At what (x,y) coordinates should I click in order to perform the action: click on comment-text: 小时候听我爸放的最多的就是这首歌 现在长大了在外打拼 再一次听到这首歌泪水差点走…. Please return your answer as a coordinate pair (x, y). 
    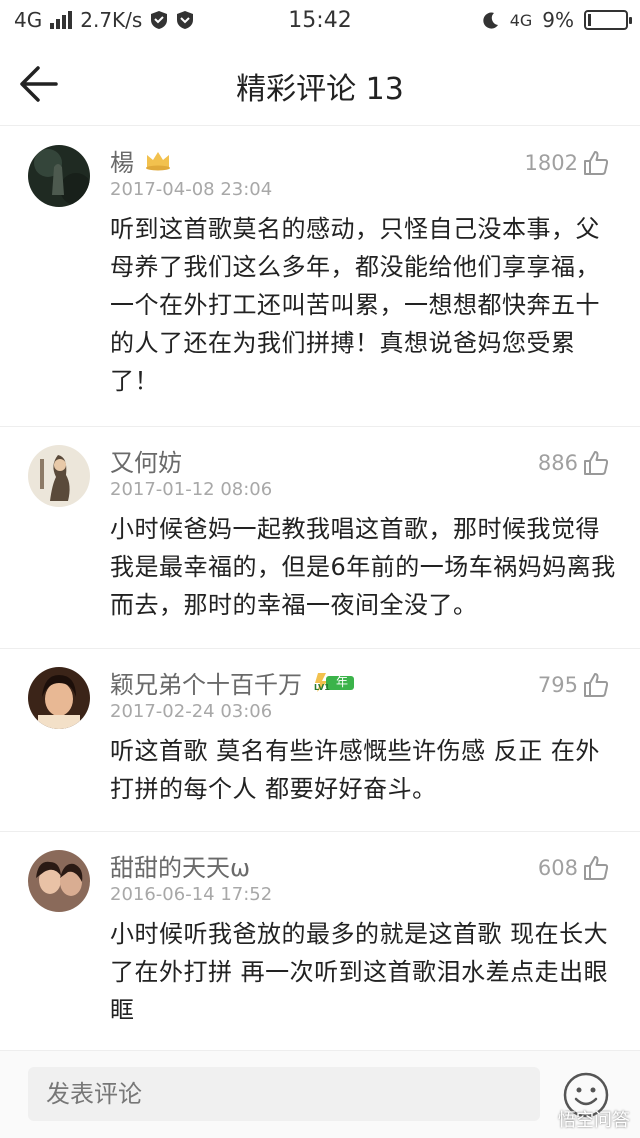
    Looking at the image, I should click on (359, 972).